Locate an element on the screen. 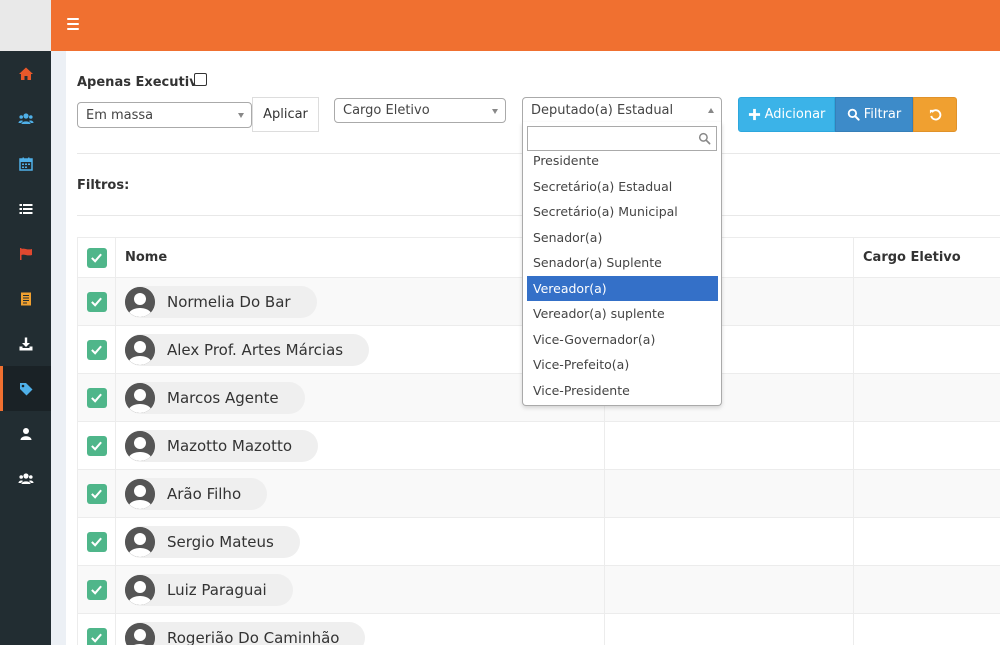  bulk-action-select: Em massa is located at coordinates (164, 115).